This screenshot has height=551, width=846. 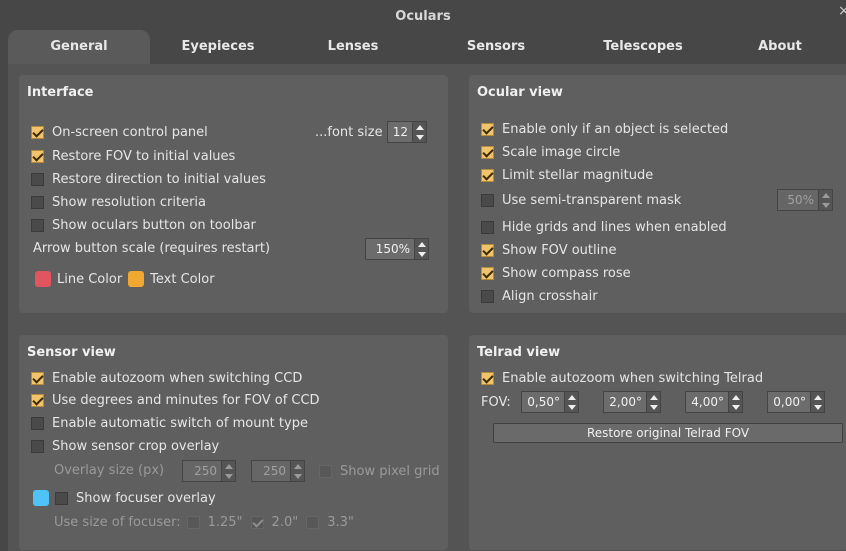 I want to click on telrad-view-title: Telrad view, so click(x=519, y=352).